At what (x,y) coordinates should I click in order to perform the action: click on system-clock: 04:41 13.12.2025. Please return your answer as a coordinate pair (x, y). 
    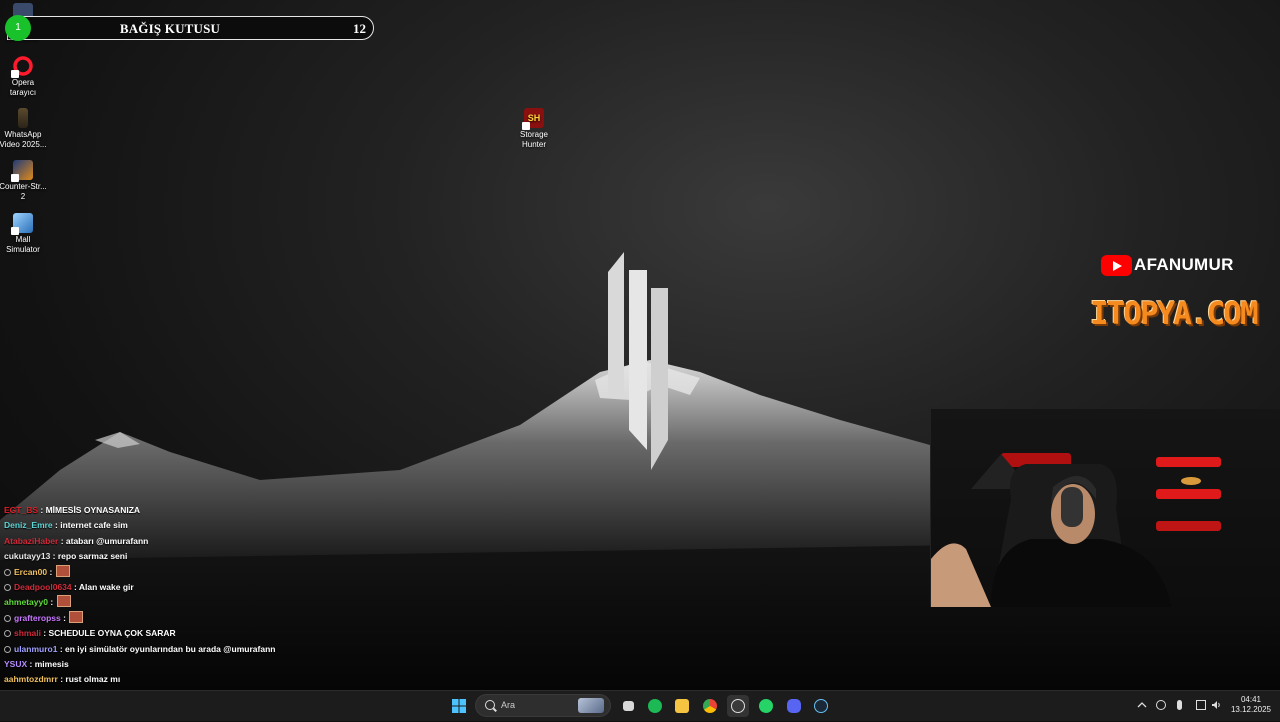
    Looking at the image, I should click on (1251, 705).